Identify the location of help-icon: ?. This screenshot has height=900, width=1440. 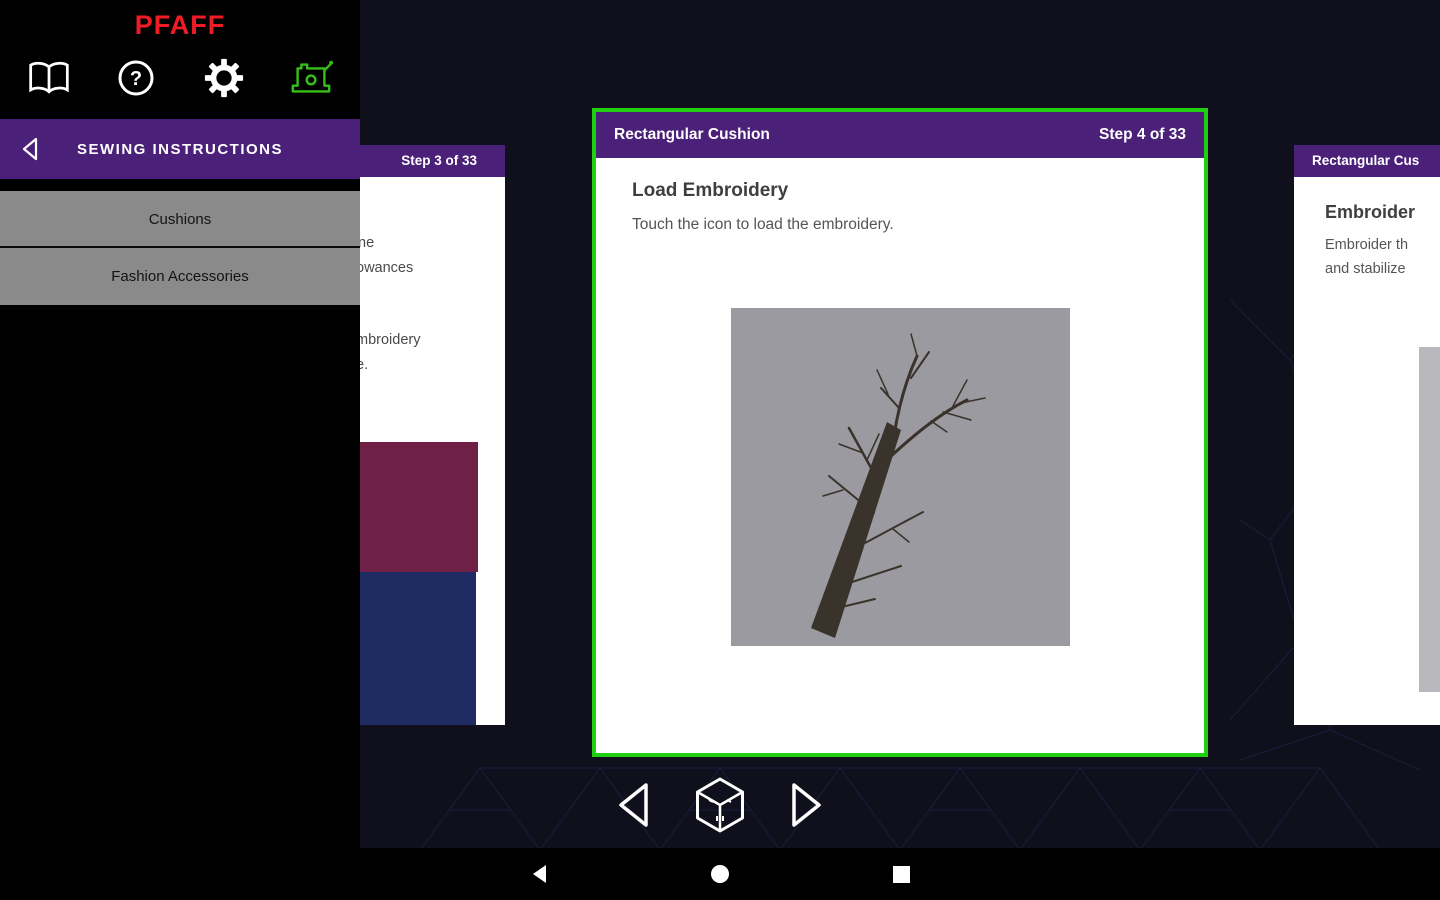
(136, 78).